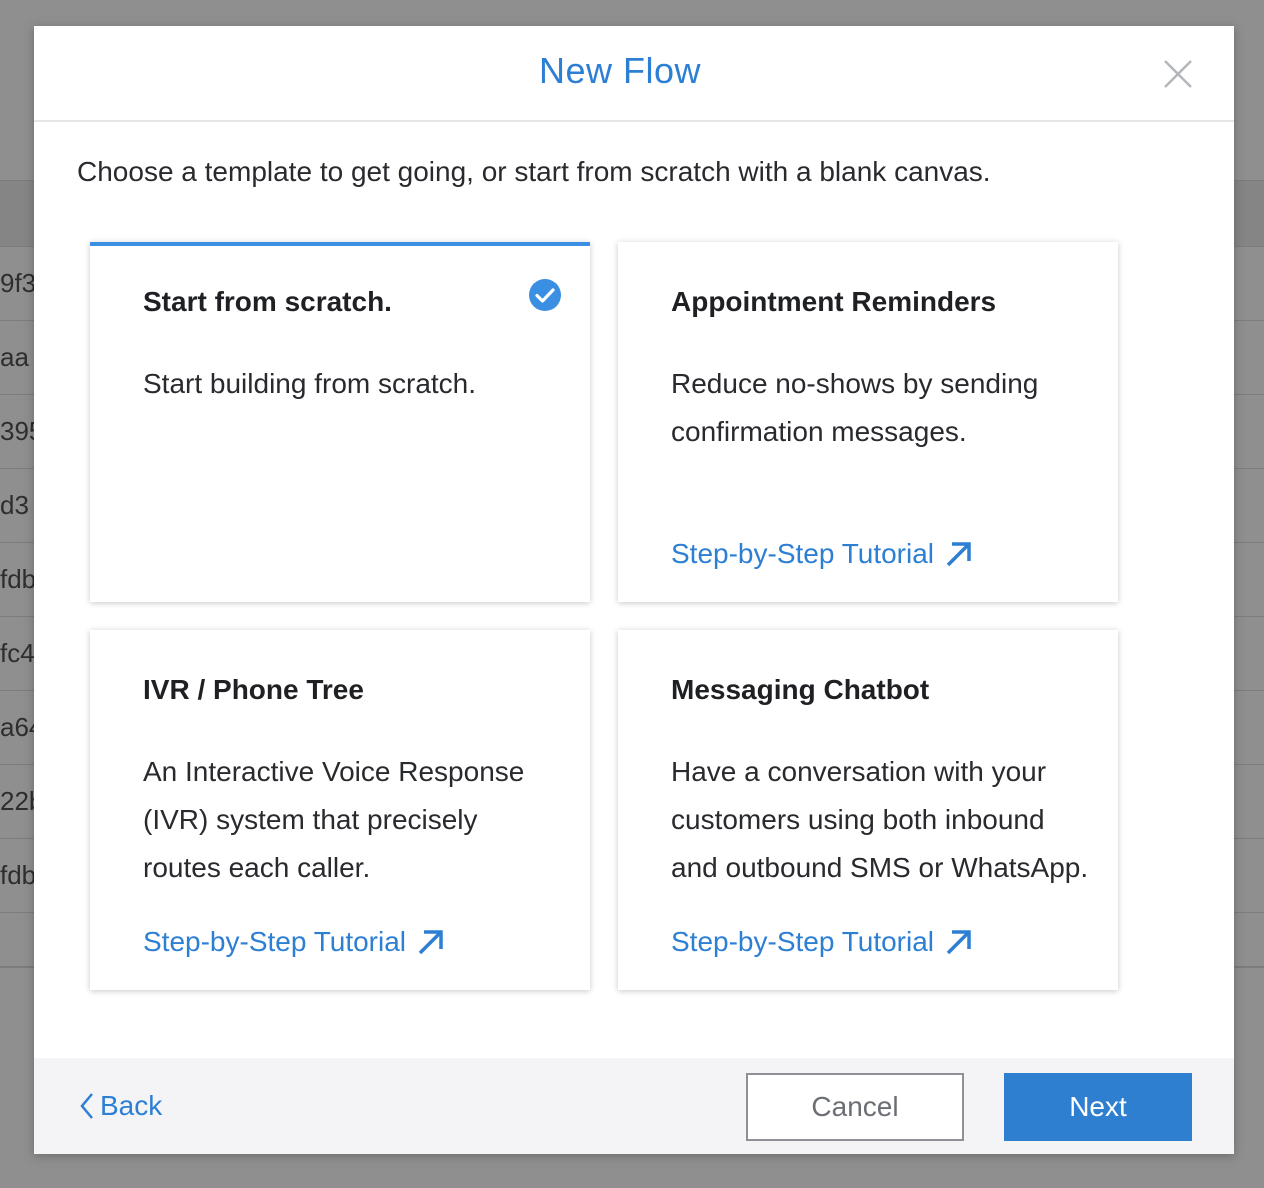 The height and width of the screenshot is (1188, 1264). I want to click on modal-header: New Flow, so click(634, 74).